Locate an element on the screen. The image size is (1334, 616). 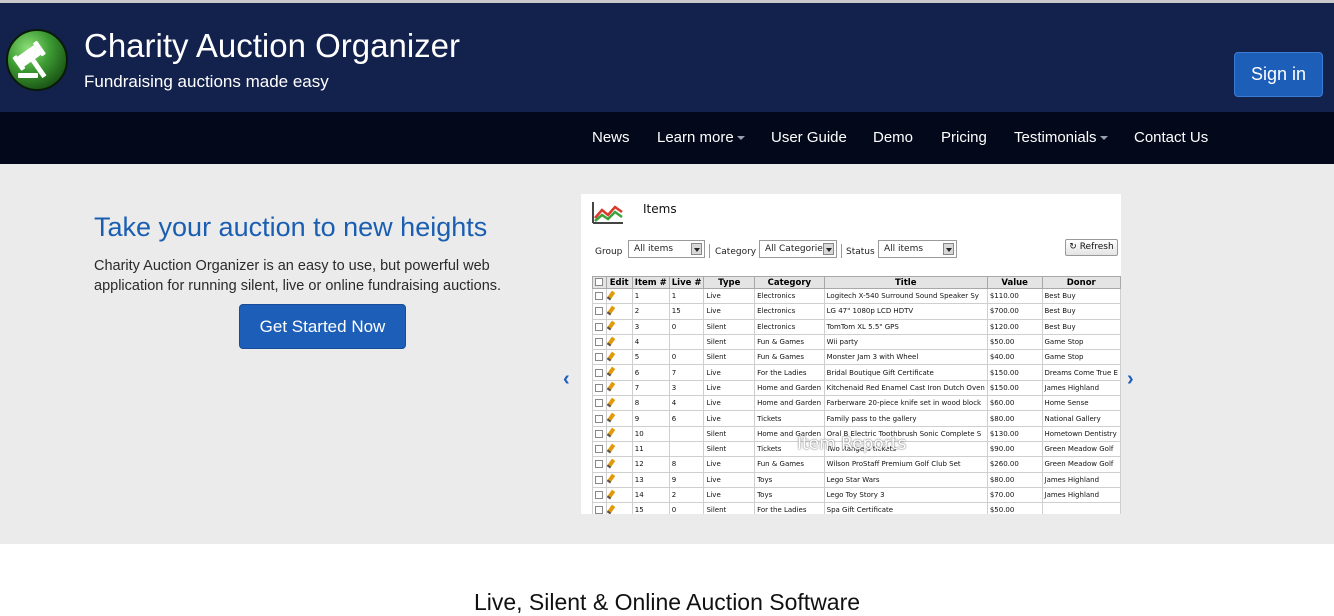
refresh-button: ↻ Refresh is located at coordinates (1091, 247).